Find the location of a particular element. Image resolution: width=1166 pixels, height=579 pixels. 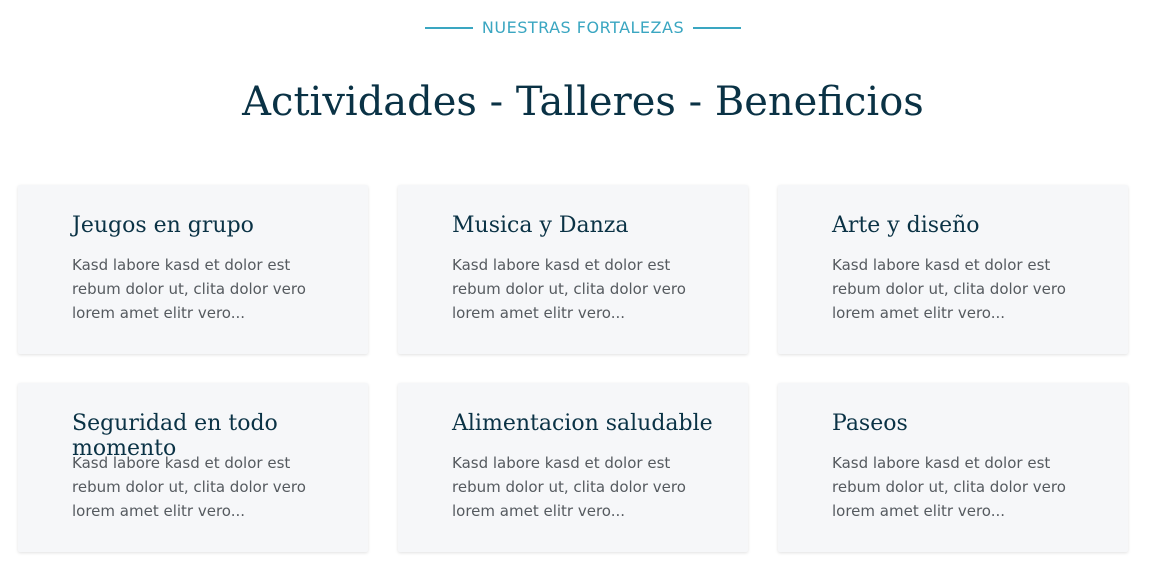

section-eyebrow: NUESTRAS FORTALEZAS is located at coordinates (583, 27).